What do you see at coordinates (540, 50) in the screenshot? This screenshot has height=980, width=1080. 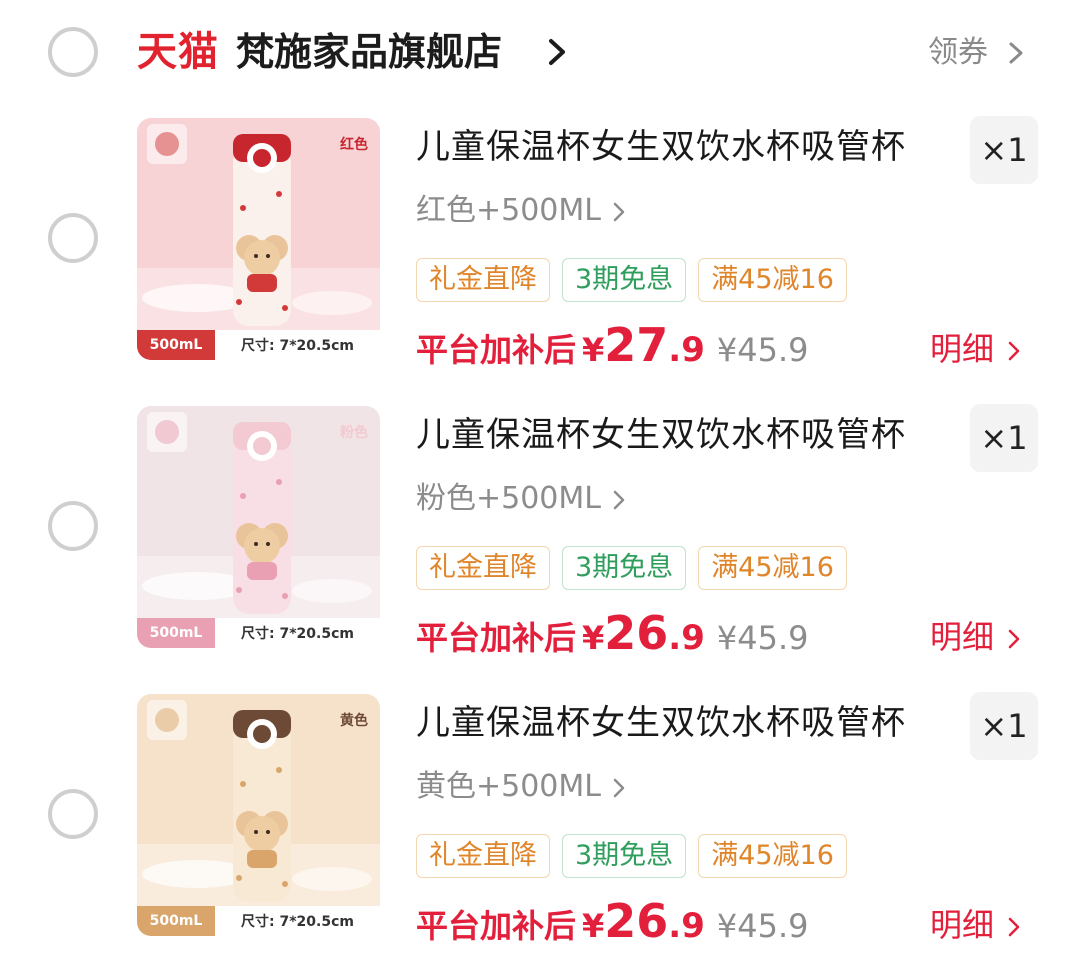 I see `store-header: 天猫 梵施家品旗舰店 领券` at bounding box center [540, 50].